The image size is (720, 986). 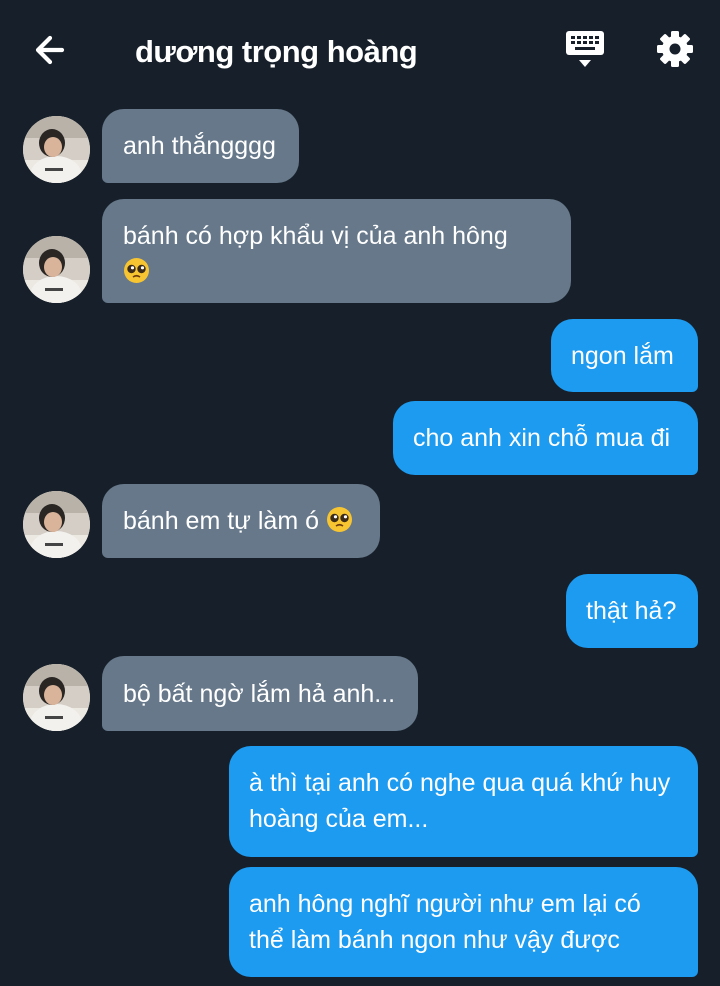 I want to click on contact-name: dương trọng hoàng, so click(x=276, y=51).